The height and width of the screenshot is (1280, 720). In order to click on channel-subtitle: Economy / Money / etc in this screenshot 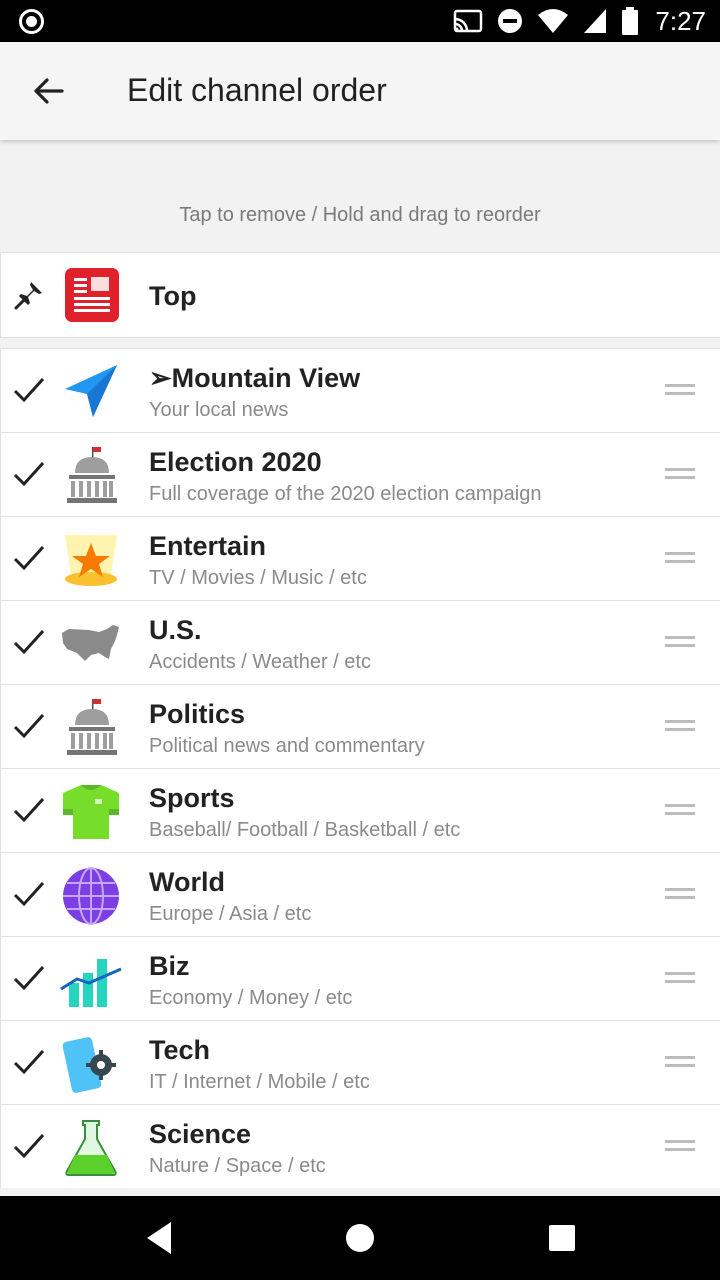, I will do `click(251, 998)`.